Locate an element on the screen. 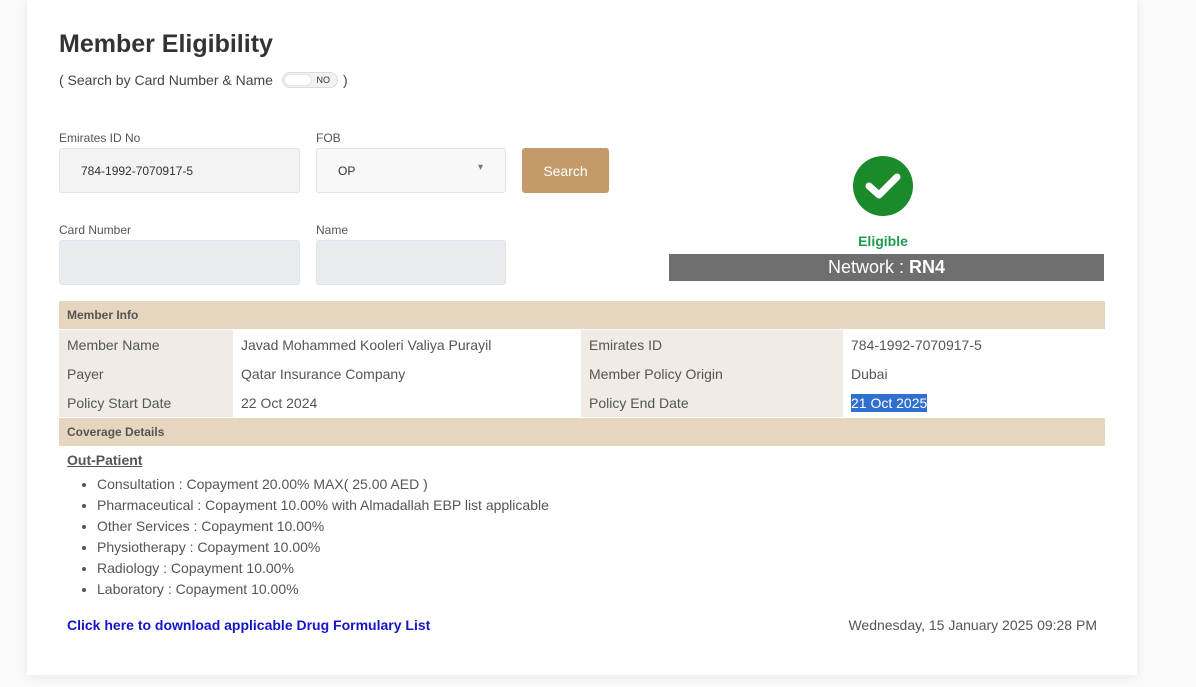 The image size is (1196, 687). page-title: Member Eligibility is located at coordinates (166, 44).